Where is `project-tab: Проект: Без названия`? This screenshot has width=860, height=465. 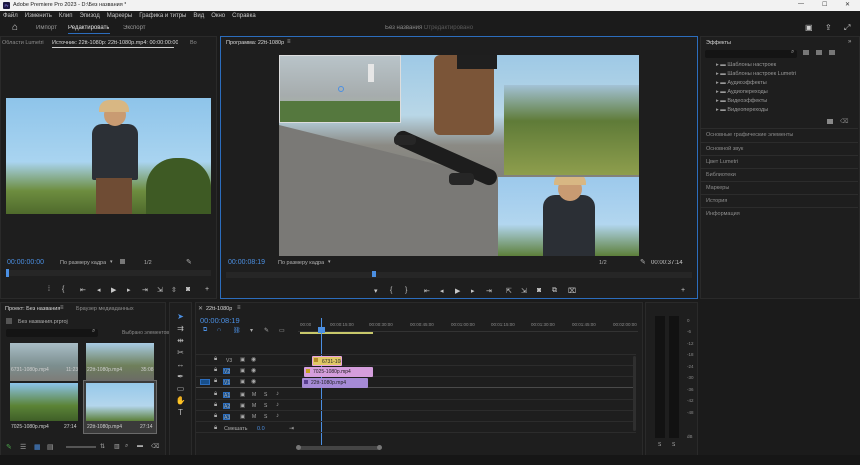
project-tab: Проект: Без названия is located at coordinates (32, 309).